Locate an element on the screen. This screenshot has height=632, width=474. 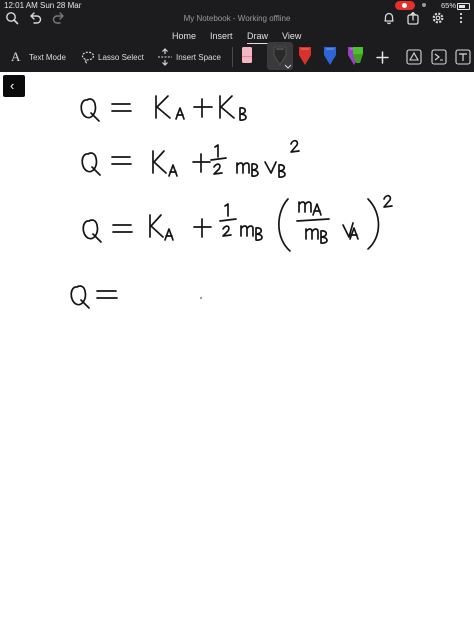
eraser-icon is located at coordinates (247, 56).